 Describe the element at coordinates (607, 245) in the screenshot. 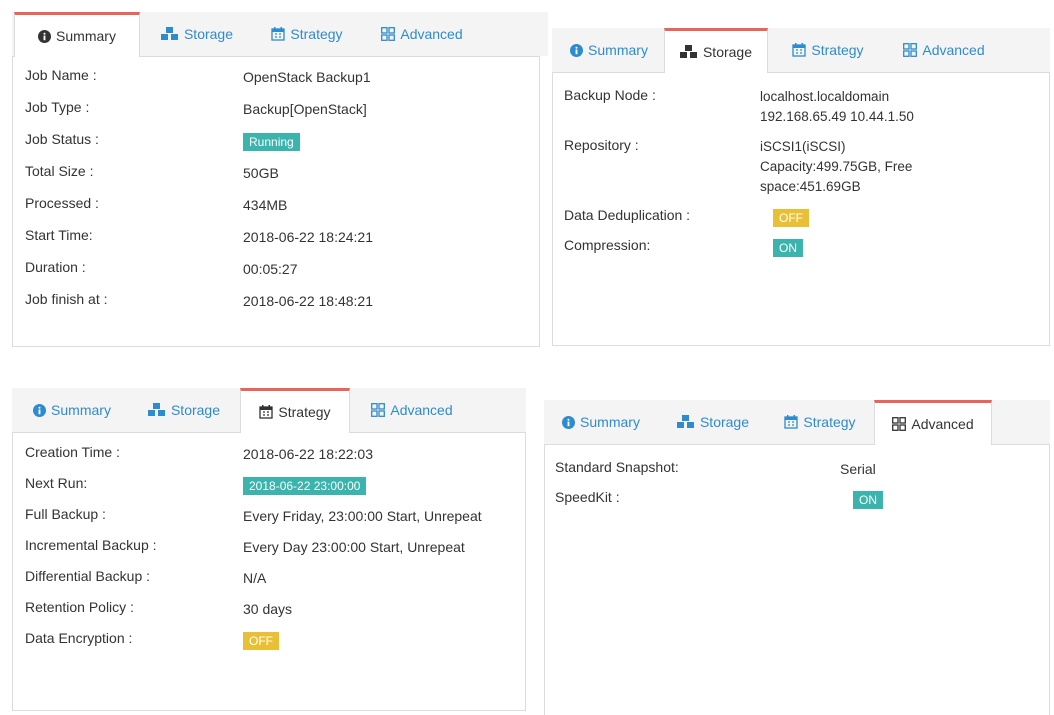

I see `field-label: Compression:` at that location.